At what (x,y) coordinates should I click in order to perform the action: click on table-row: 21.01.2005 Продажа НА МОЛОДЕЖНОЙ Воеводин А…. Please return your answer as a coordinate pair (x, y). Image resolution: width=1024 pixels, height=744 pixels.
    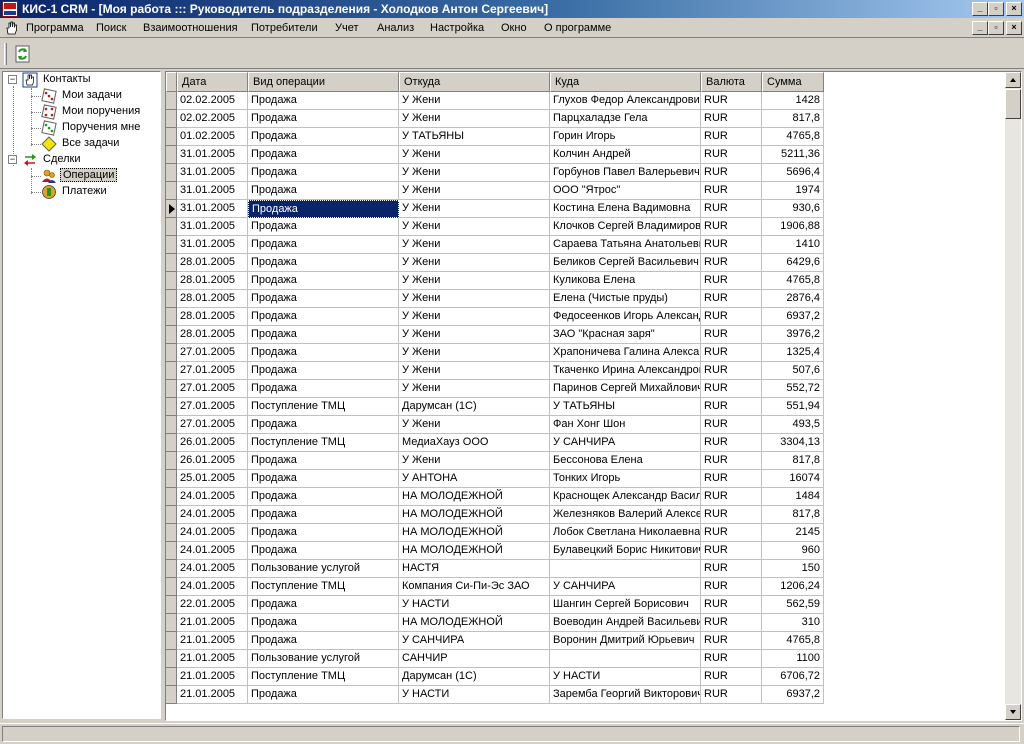
    Looking at the image, I should click on (495, 623).